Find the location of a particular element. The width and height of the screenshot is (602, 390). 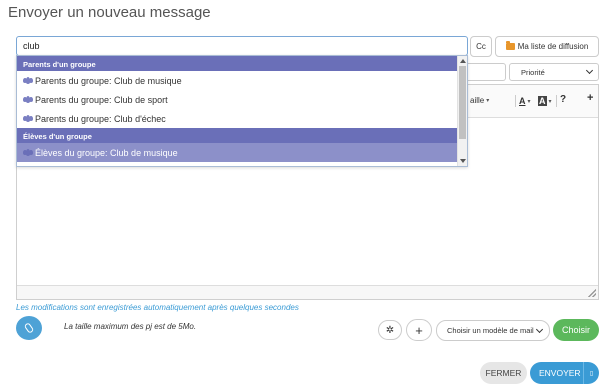

scroll-up-icon is located at coordinates (463, 61).